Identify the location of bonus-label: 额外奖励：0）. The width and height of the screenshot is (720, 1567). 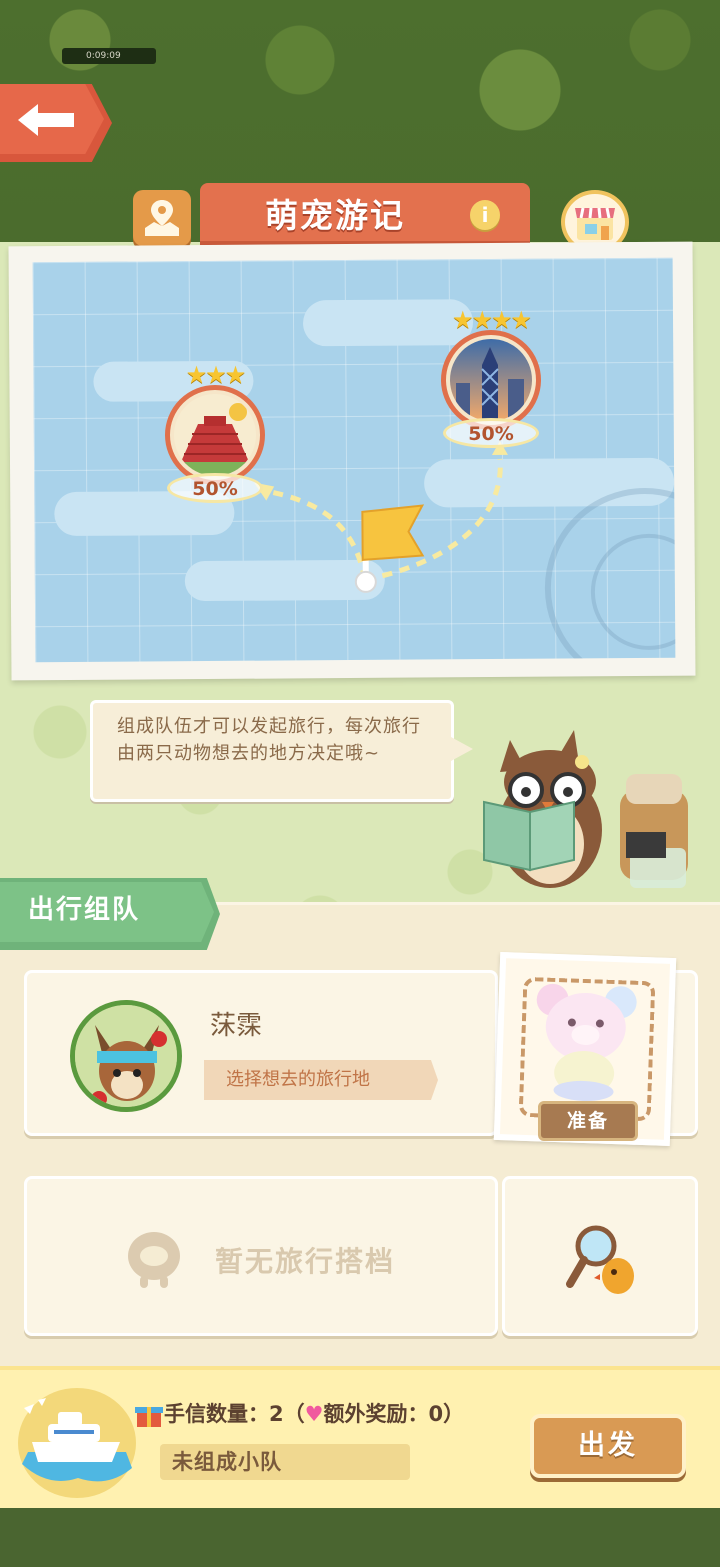
(394, 1414).